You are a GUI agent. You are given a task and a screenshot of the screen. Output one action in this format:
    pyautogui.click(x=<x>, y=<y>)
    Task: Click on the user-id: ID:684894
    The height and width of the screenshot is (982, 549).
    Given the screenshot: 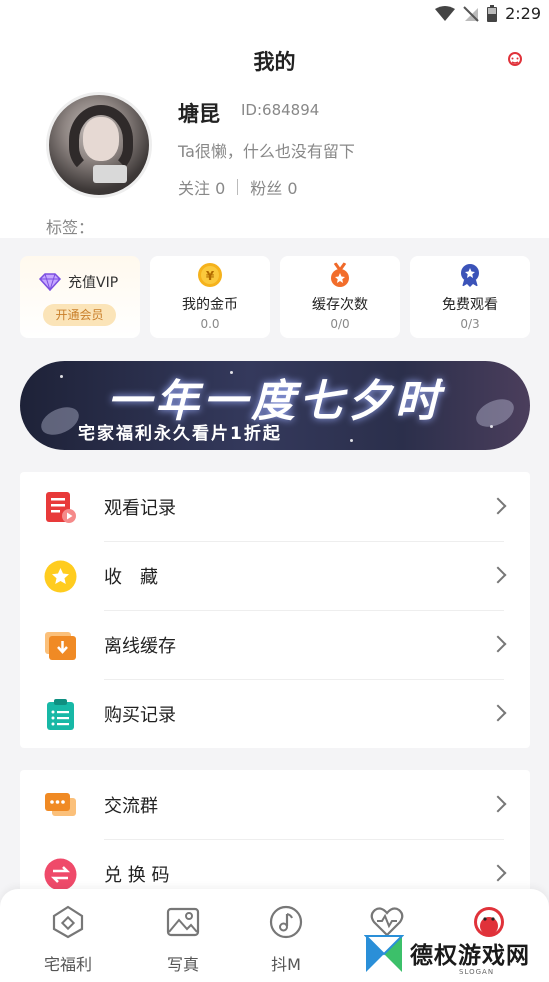 What is the action you would take?
    pyautogui.click(x=280, y=110)
    